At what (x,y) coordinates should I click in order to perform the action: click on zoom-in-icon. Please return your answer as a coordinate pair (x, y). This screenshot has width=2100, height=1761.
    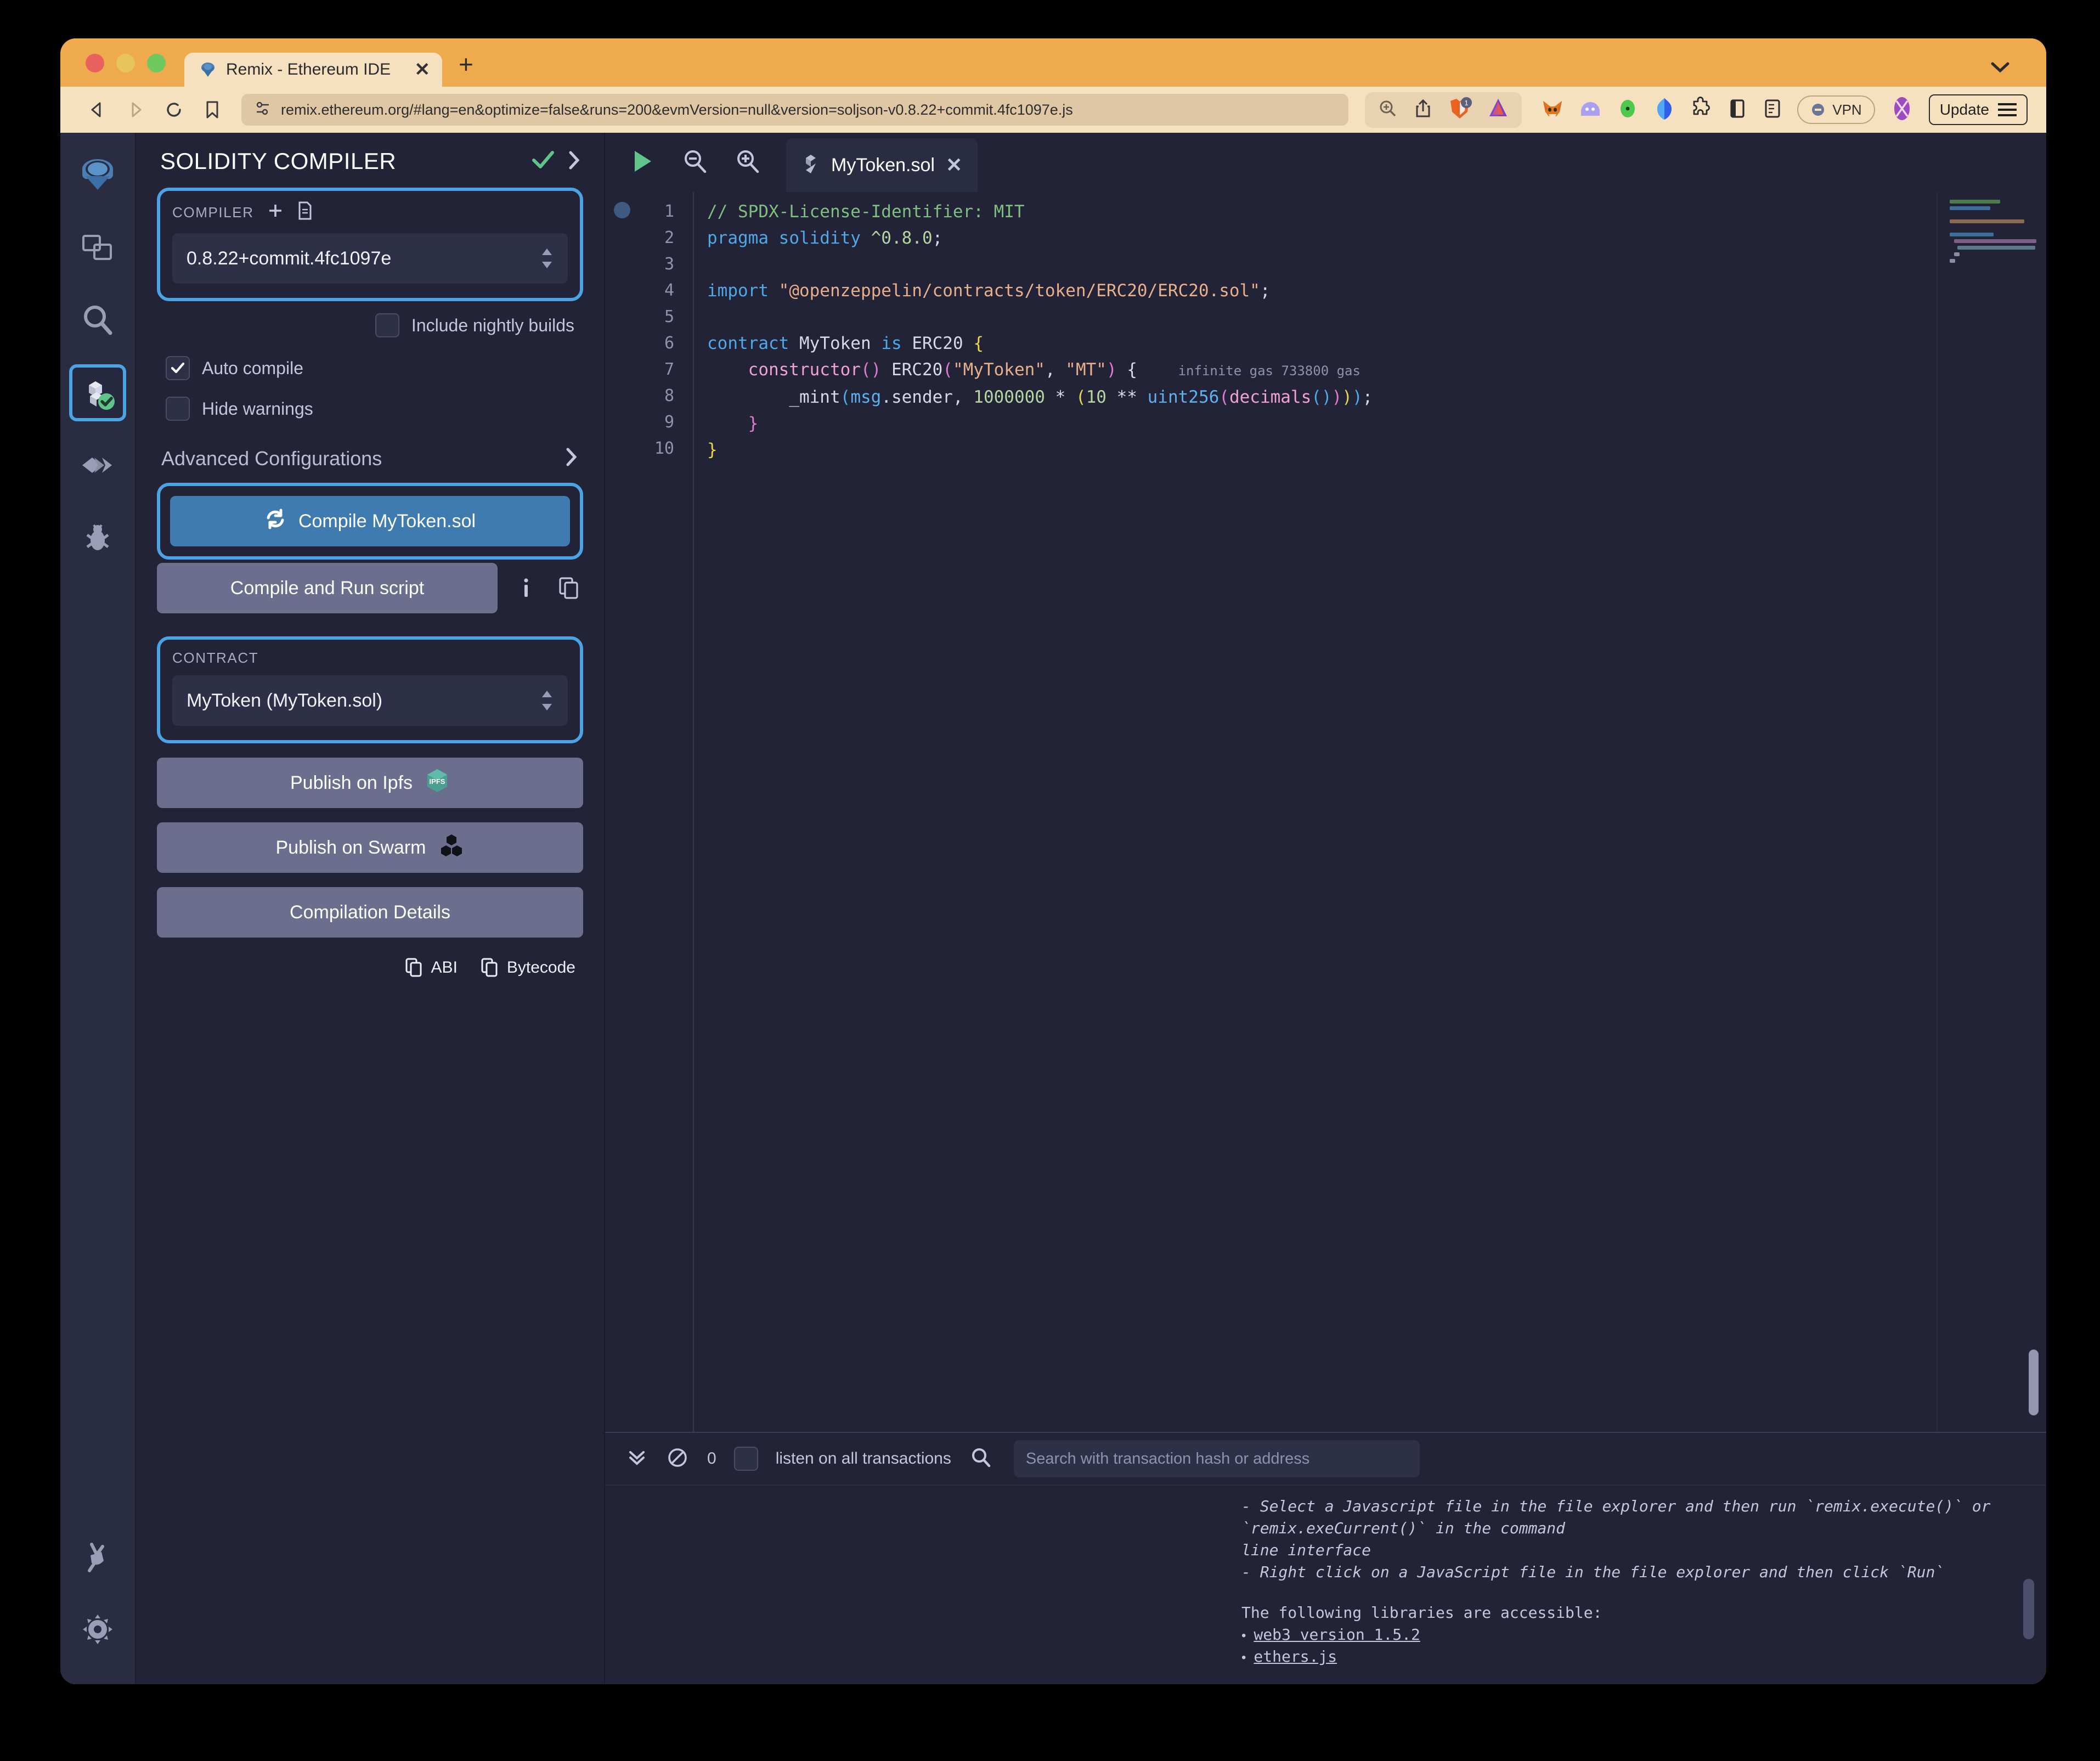
    Looking at the image, I should click on (747, 162).